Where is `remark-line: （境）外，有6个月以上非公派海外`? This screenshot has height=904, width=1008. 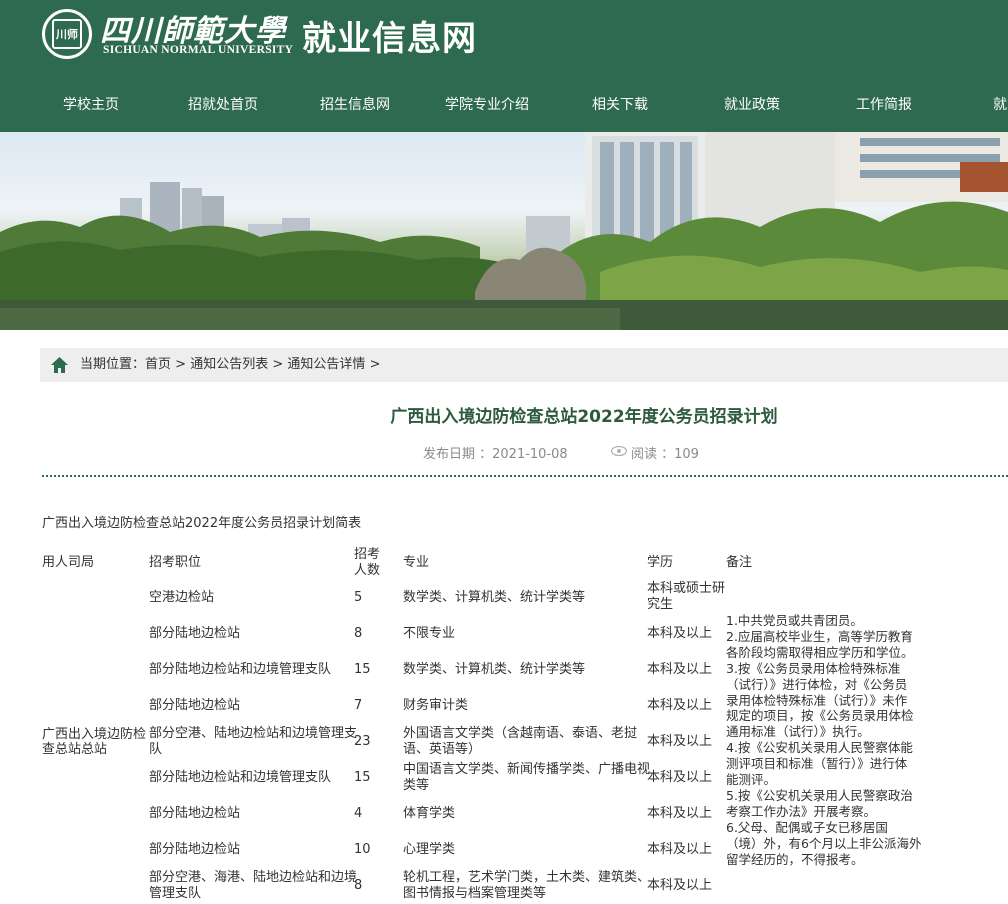 remark-line: （境）外，有6个月以上非公派海外 is located at coordinates (824, 843).